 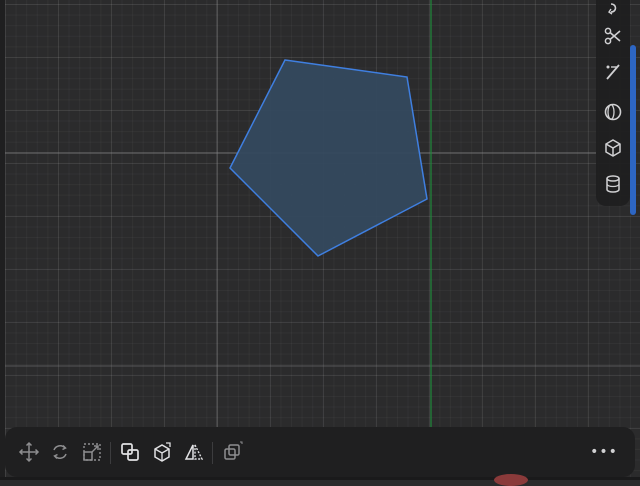 I want to click on selection-accent-bar, so click(x=633, y=130).